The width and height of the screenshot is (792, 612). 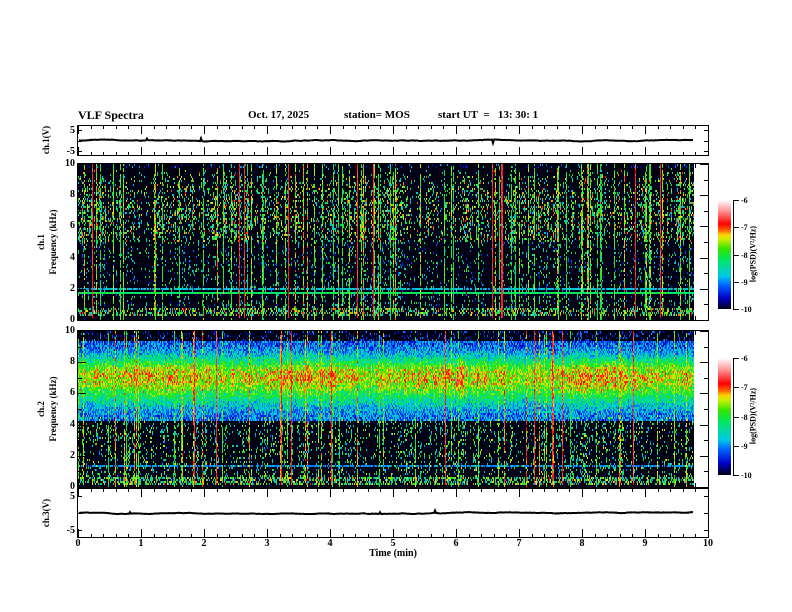 I want to click on x-tick-label: 3, so click(x=267, y=543).